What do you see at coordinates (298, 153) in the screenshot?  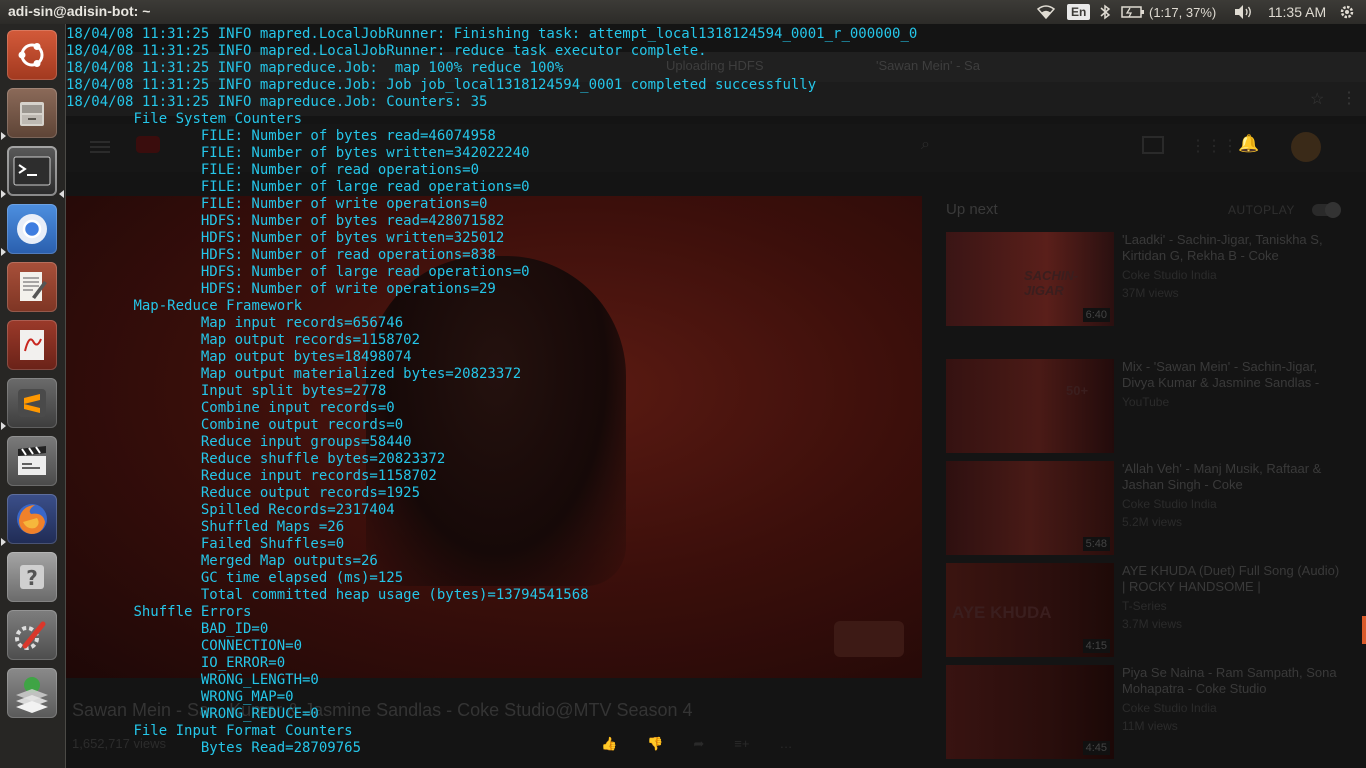 I see `terminal-line: FILE: Number of bytes written=342022240` at bounding box center [298, 153].